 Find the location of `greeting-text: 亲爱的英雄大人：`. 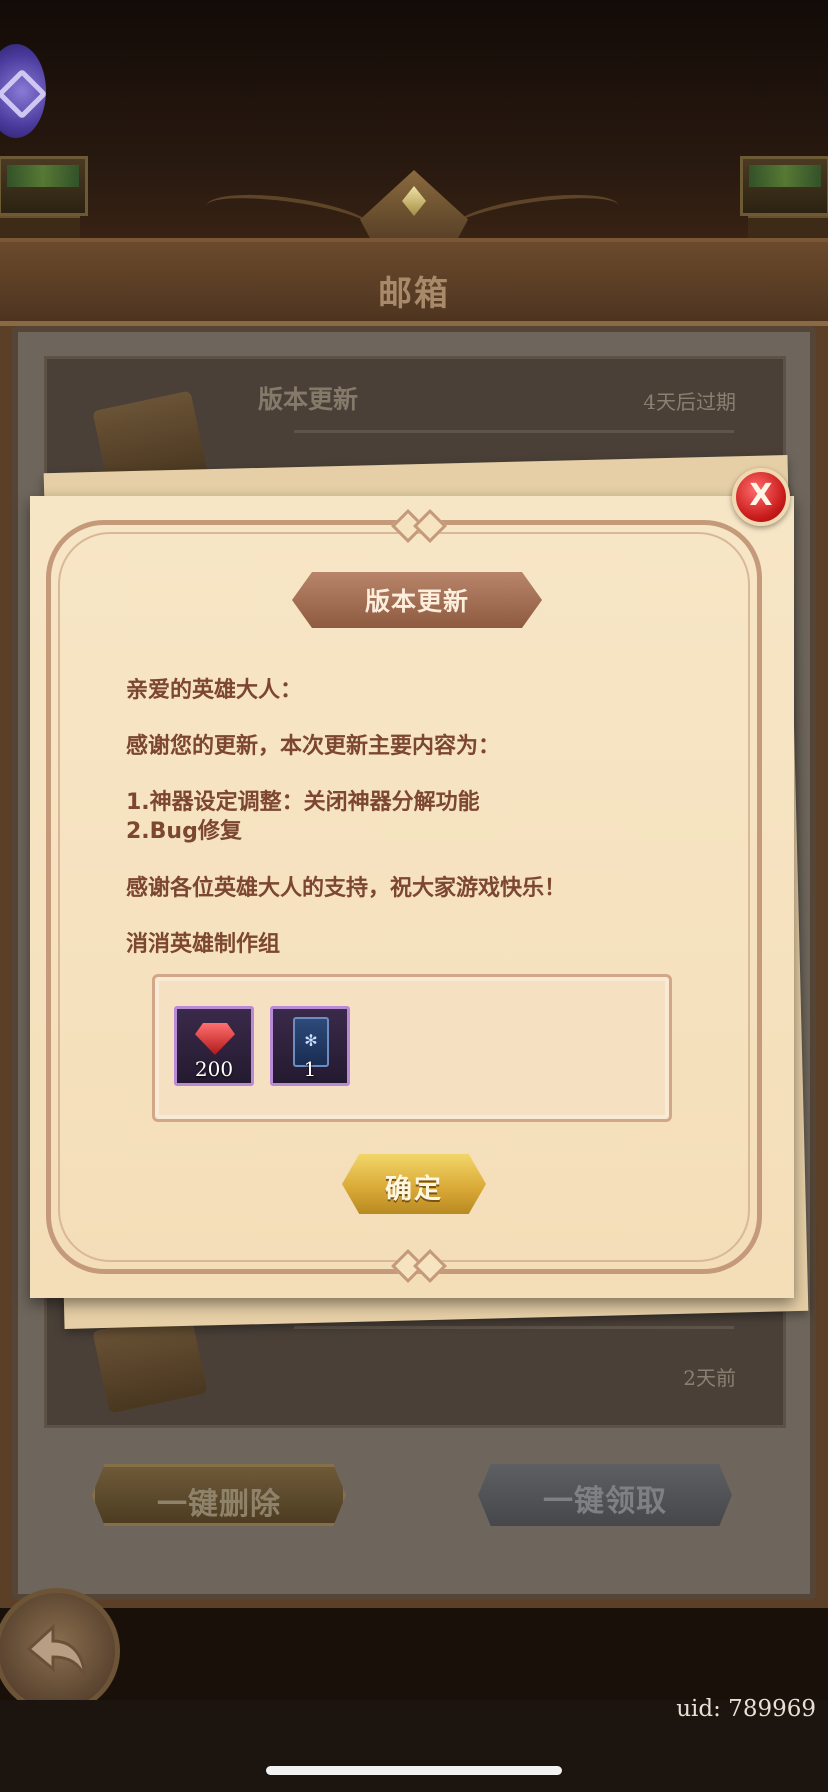

greeting-text: 亲爱的英雄大人： is located at coordinates (214, 690).